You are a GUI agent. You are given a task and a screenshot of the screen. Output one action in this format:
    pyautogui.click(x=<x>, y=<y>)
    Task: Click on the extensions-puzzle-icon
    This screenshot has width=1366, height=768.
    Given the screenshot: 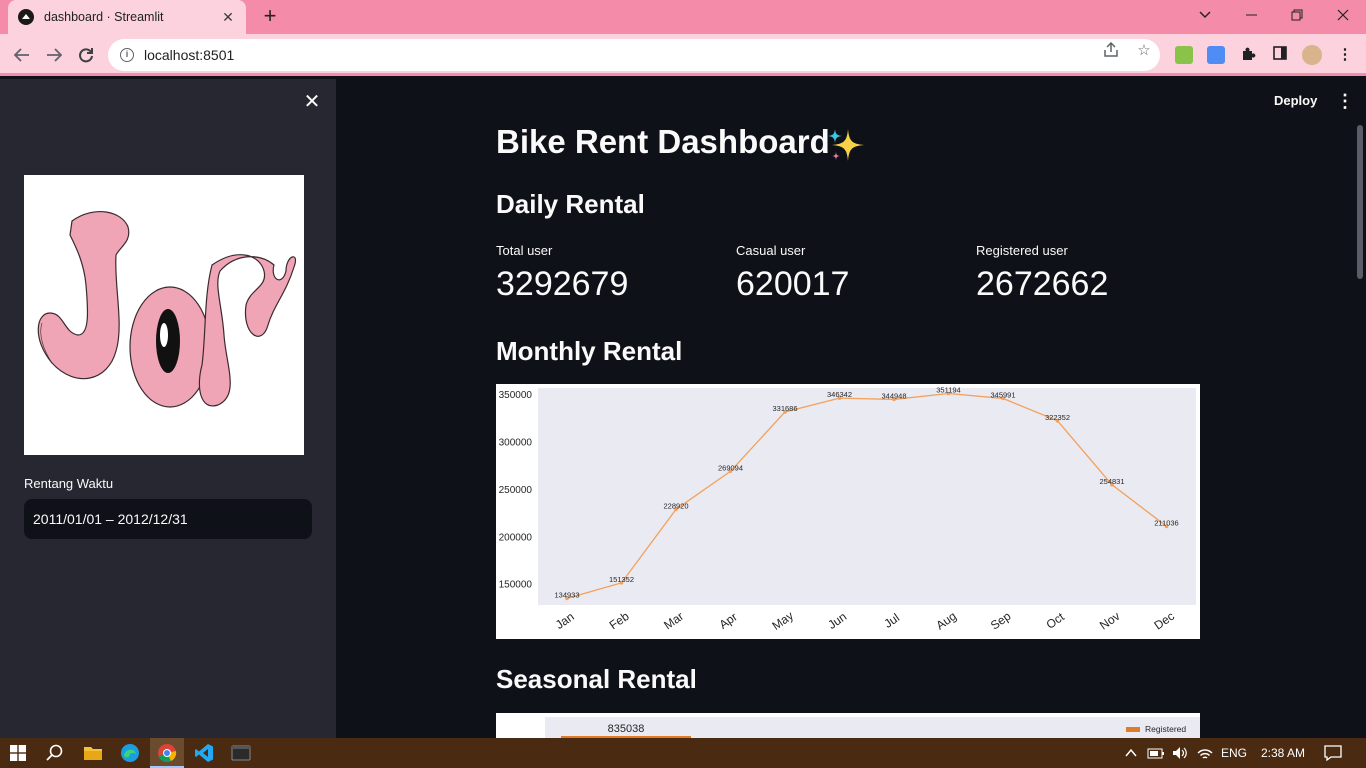 What is the action you would take?
    pyautogui.click(x=1248, y=55)
    